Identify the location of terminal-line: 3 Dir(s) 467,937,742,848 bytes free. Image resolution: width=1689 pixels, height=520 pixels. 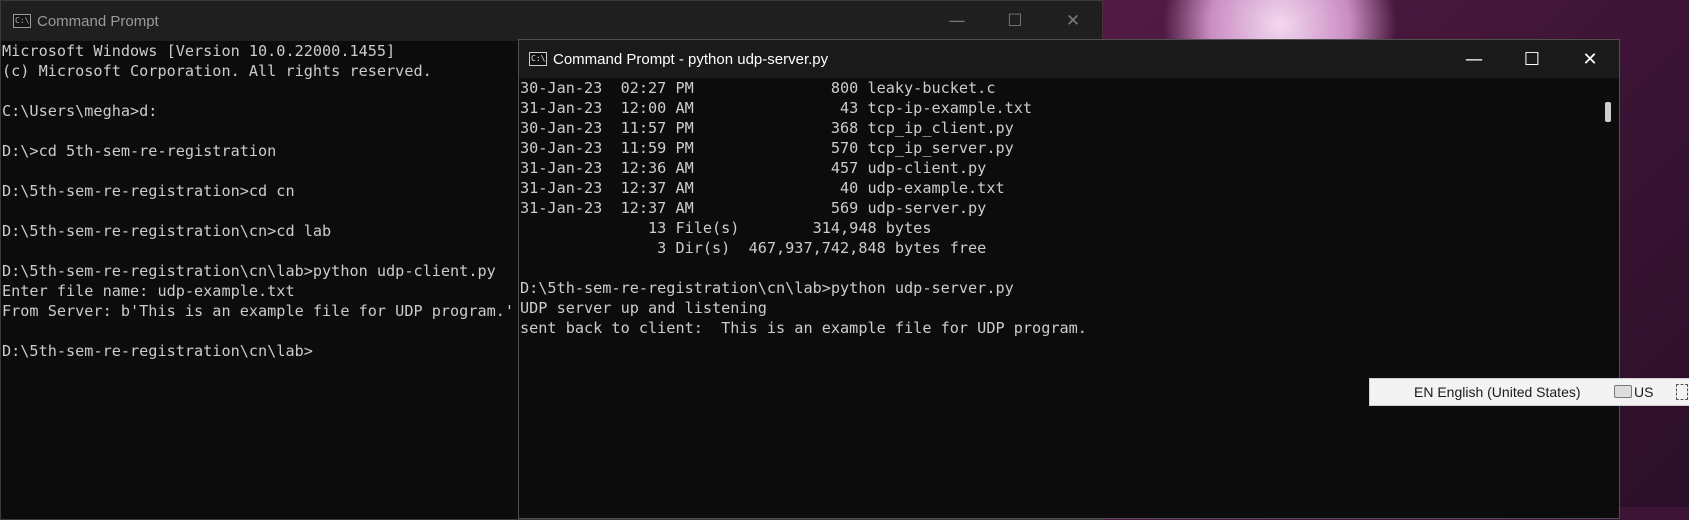
(753, 248).